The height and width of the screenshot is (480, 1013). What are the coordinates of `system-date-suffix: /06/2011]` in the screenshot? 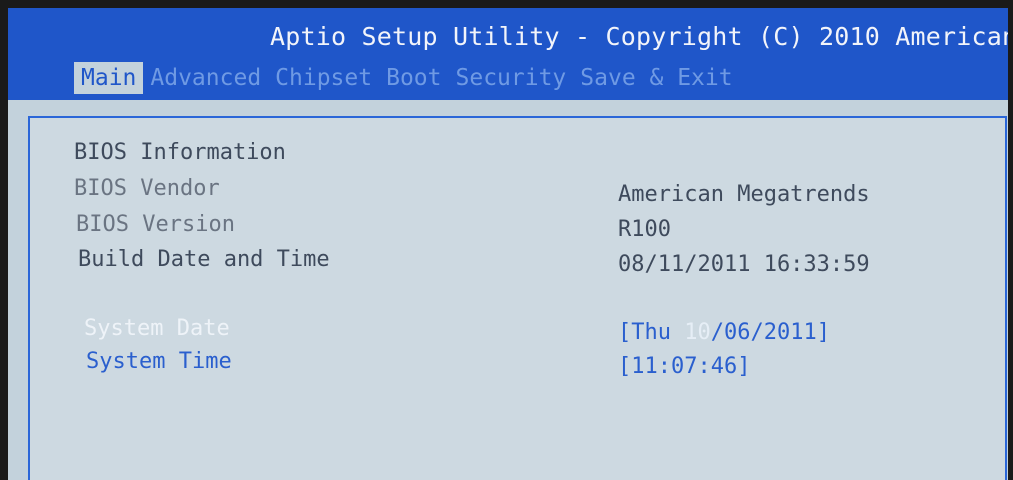 It's located at (770, 332).